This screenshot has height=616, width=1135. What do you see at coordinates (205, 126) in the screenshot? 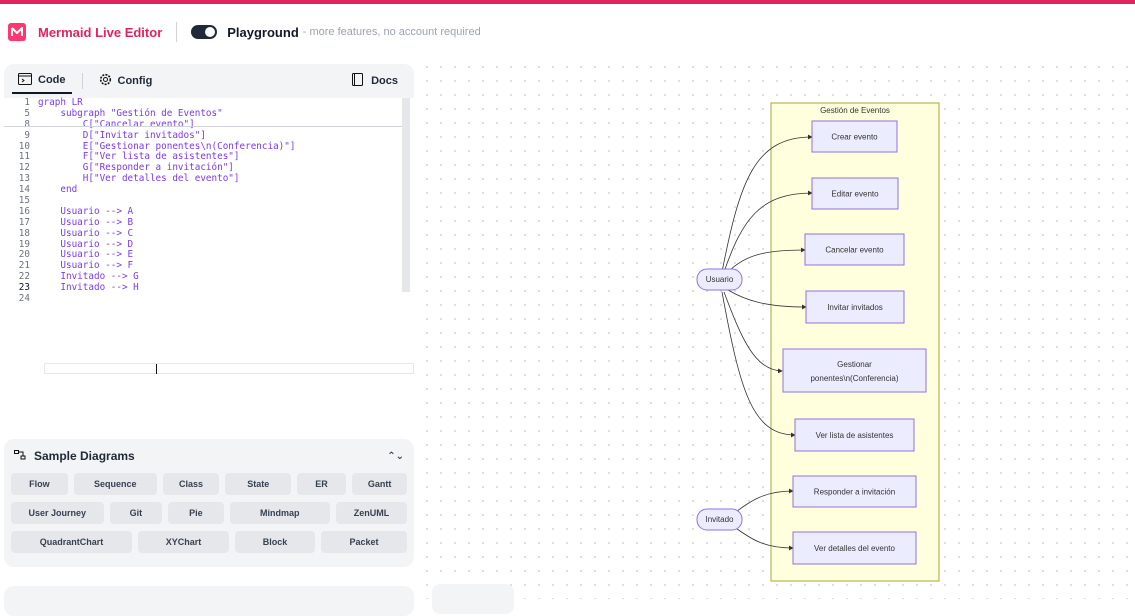
I see `sticky-scroll-divider` at bounding box center [205, 126].